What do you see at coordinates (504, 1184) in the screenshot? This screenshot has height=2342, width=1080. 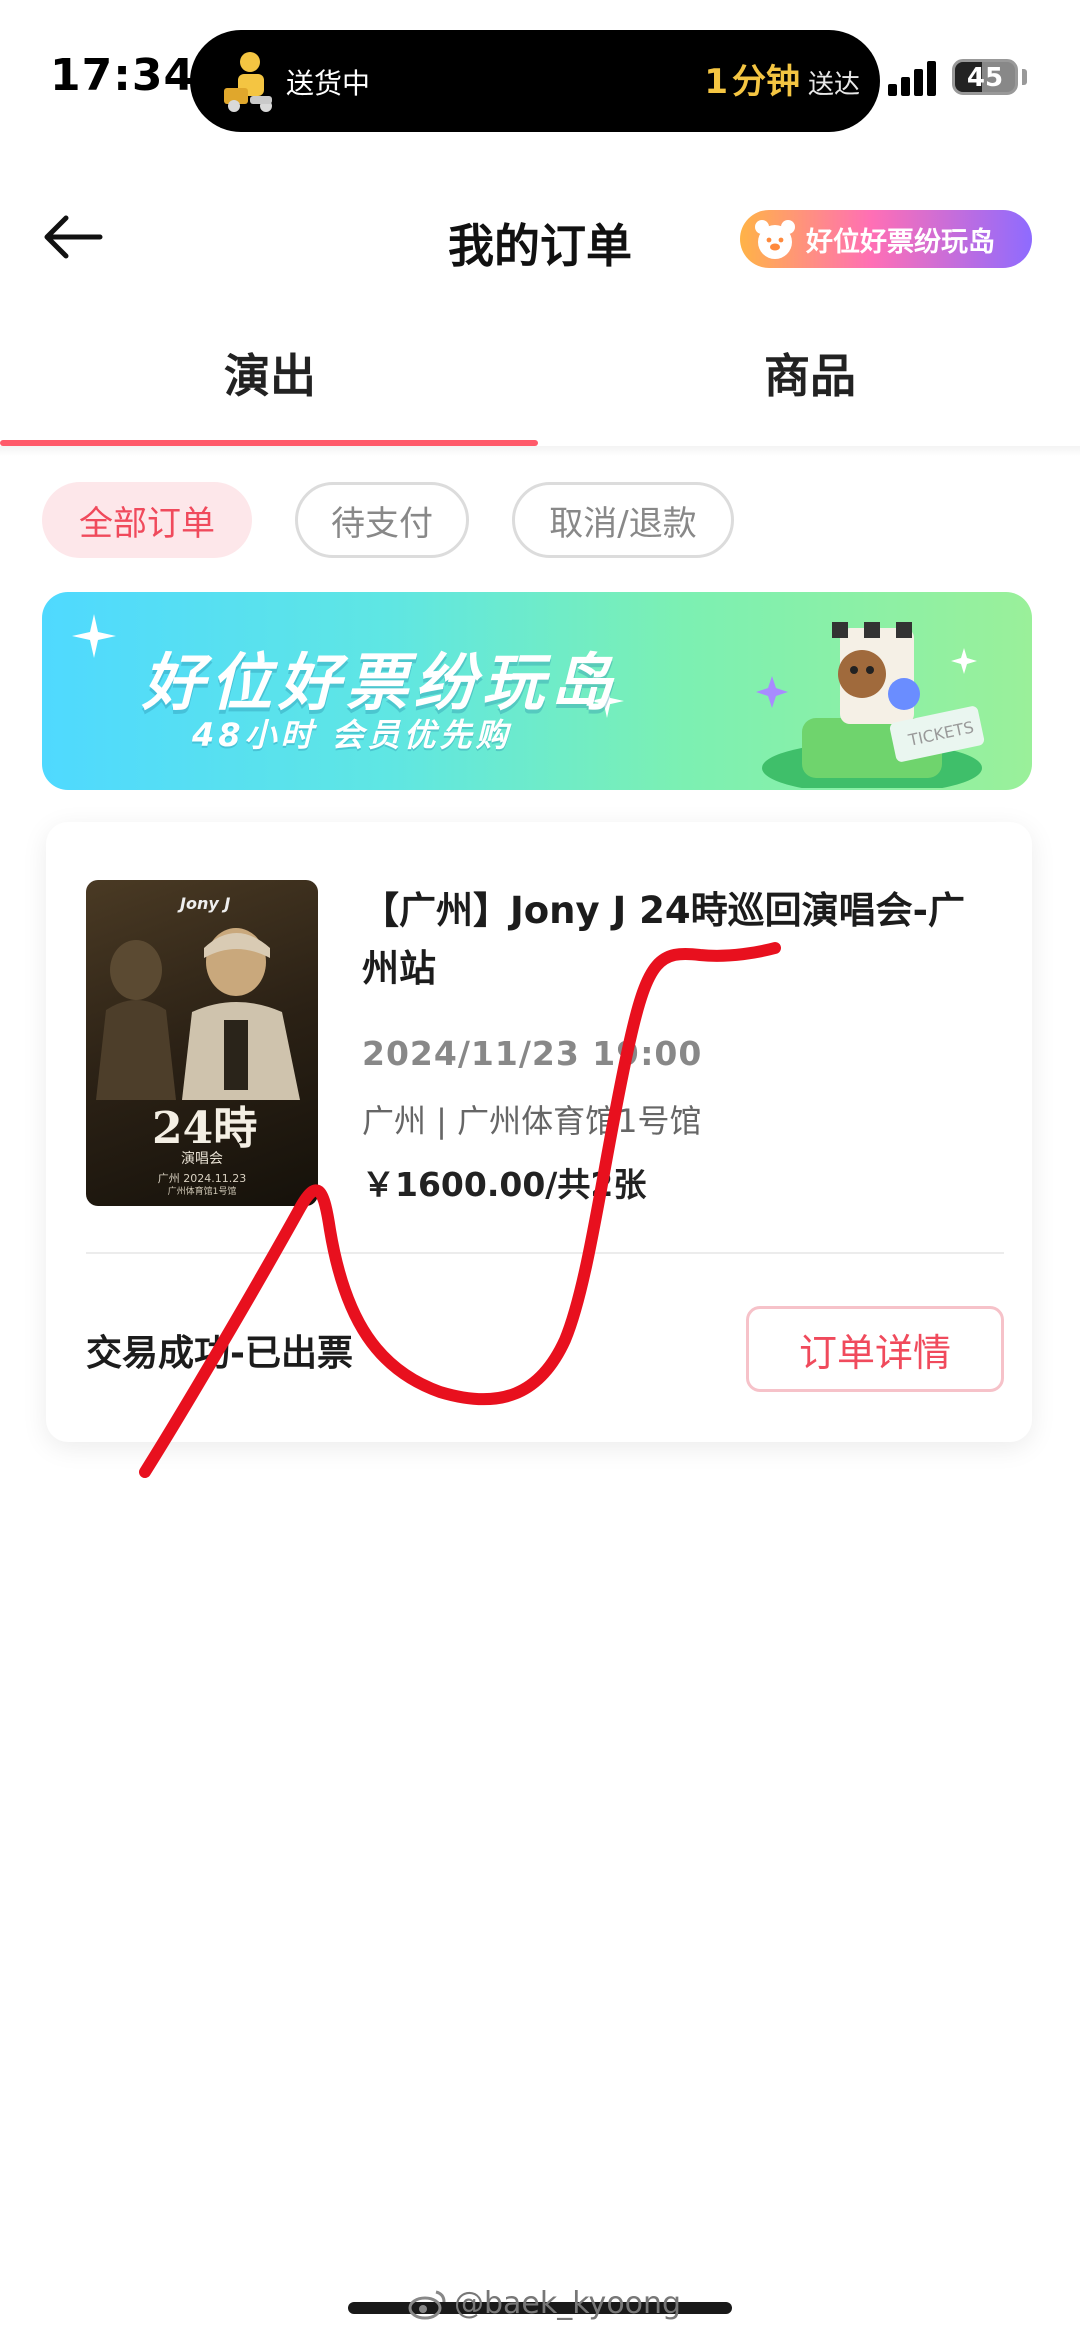 I see `order-price: ￥1600.00/共2张` at bounding box center [504, 1184].